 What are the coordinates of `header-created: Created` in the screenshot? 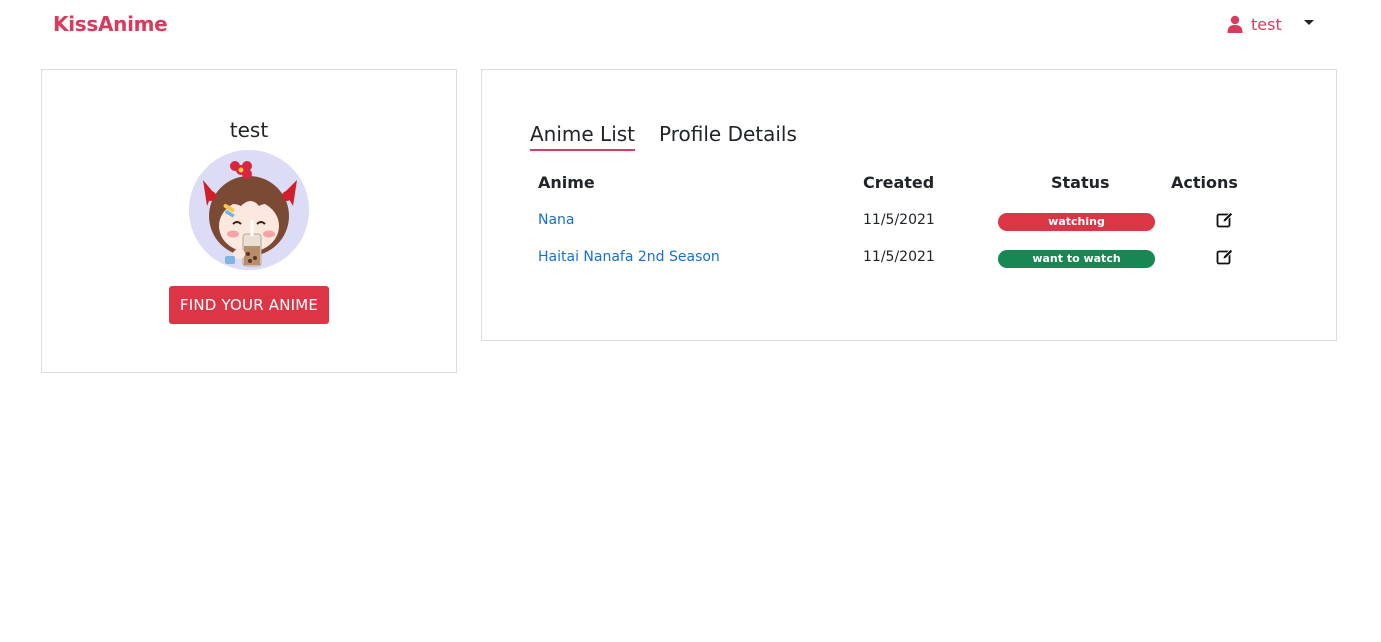 It's located at (899, 182).